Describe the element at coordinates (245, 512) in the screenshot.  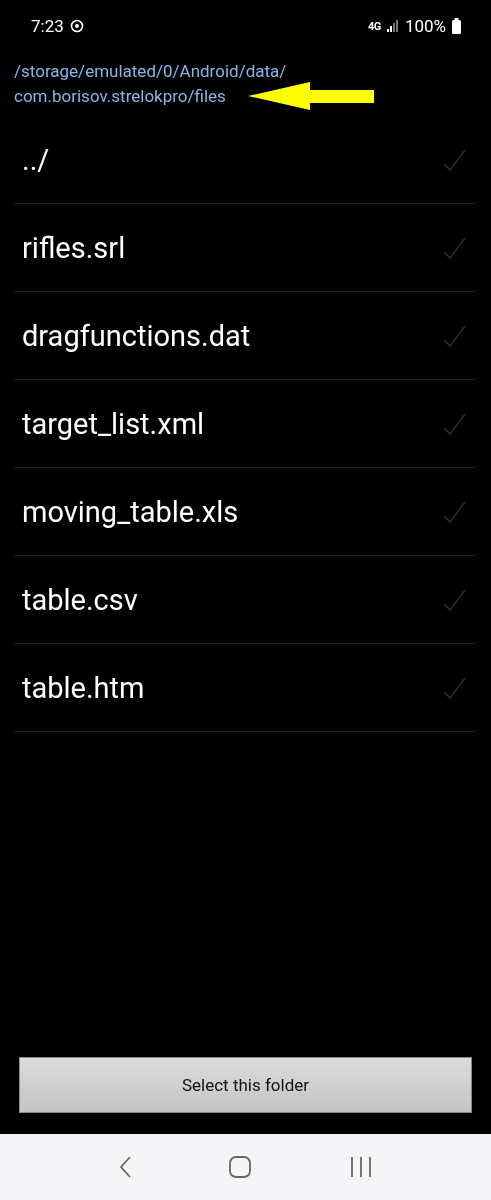
I see `file-item: moving_table.xls` at that location.